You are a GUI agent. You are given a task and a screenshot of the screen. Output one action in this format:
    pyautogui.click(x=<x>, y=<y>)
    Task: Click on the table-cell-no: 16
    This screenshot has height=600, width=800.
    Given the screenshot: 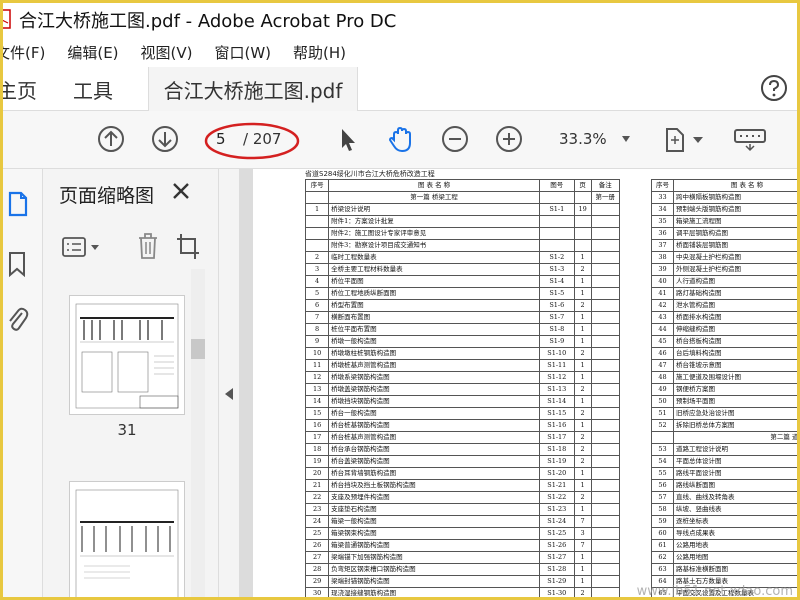 What is the action you would take?
    pyautogui.click(x=317, y=425)
    